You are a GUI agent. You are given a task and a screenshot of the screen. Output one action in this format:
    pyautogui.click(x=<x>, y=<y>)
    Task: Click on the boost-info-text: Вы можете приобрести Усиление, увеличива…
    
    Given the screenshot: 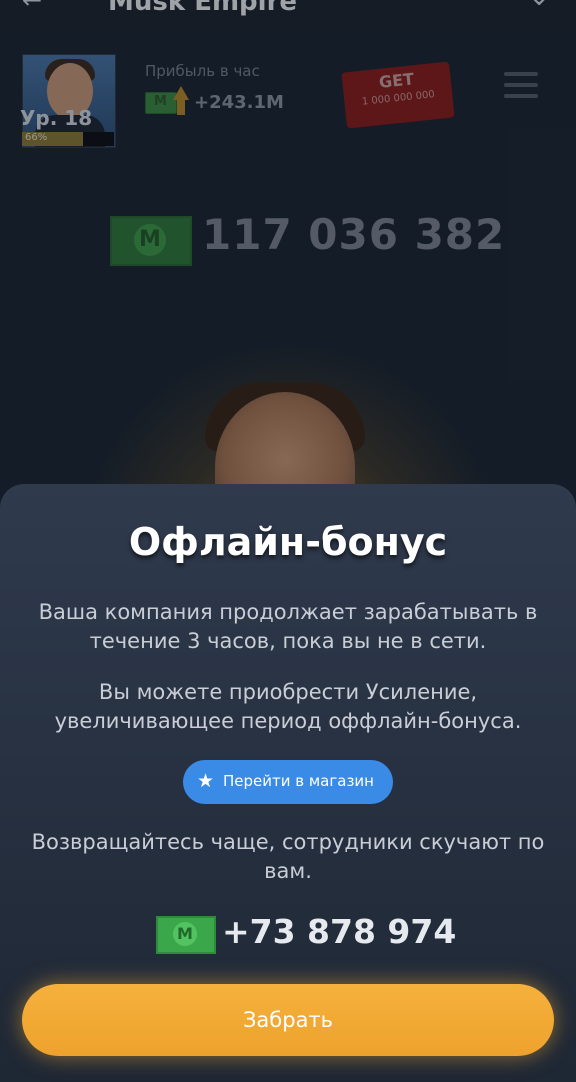 What is the action you would take?
    pyautogui.click(x=288, y=706)
    